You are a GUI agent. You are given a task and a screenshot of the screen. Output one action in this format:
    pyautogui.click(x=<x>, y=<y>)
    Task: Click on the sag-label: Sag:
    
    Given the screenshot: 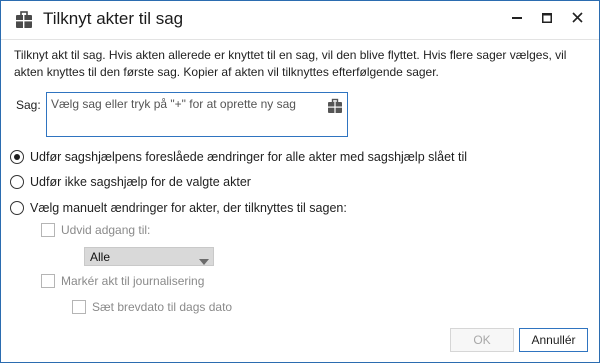 What is the action you would take?
    pyautogui.click(x=28, y=105)
    